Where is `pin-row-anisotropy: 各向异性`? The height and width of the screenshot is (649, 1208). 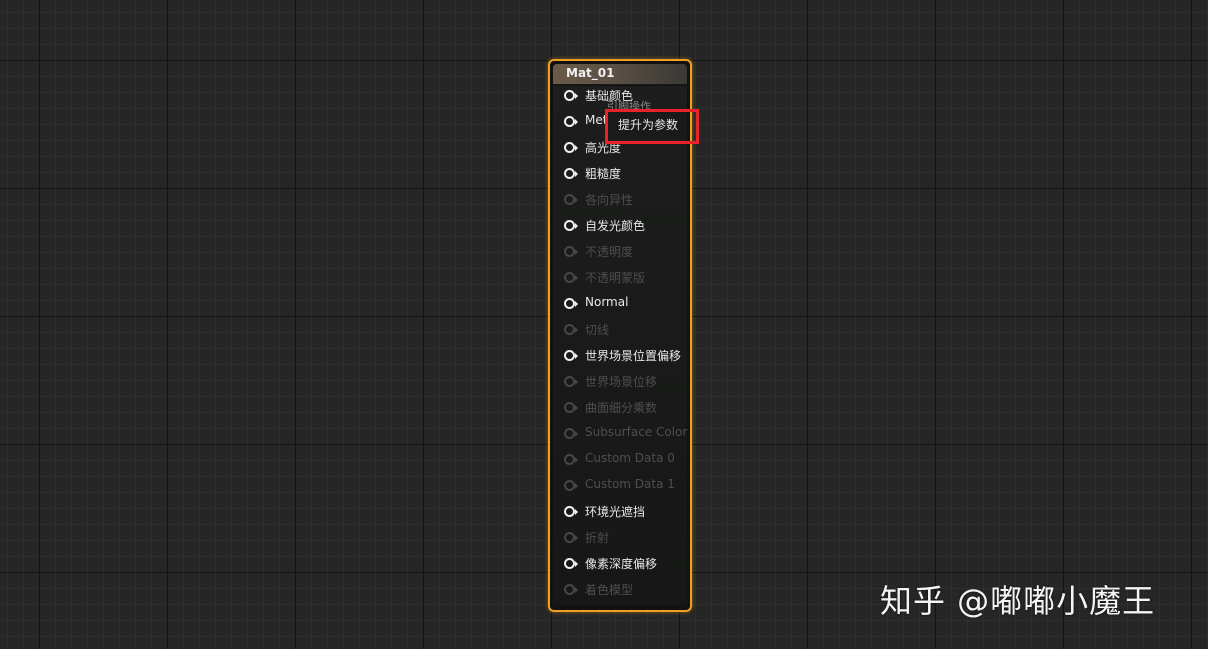 pin-row-anisotropy: 各向异性 is located at coordinates (620, 199).